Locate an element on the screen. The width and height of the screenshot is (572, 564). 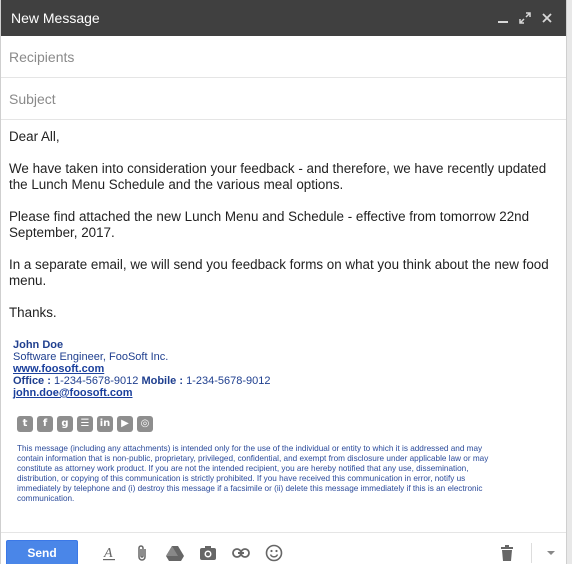
minimize-icon is located at coordinates (503, 18).